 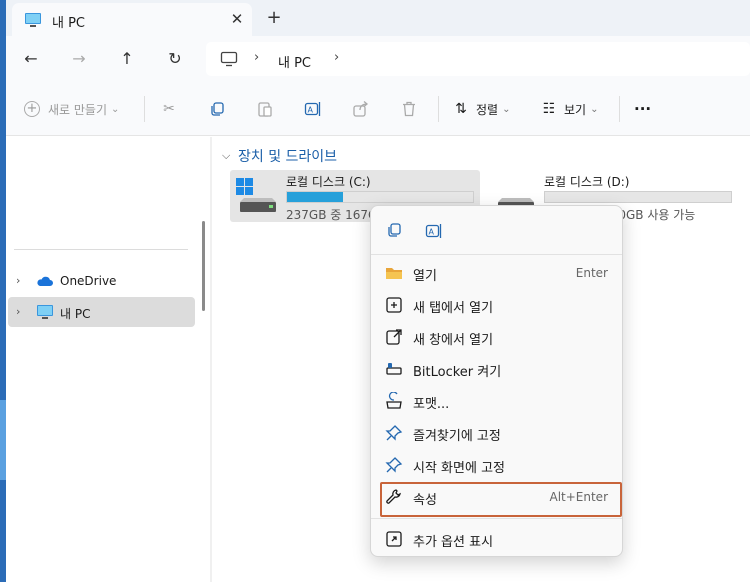 What do you see at coordinates (175, 59) in the screenshot?
I see `refresh-button: ↻` at bounding box center [175, 59].